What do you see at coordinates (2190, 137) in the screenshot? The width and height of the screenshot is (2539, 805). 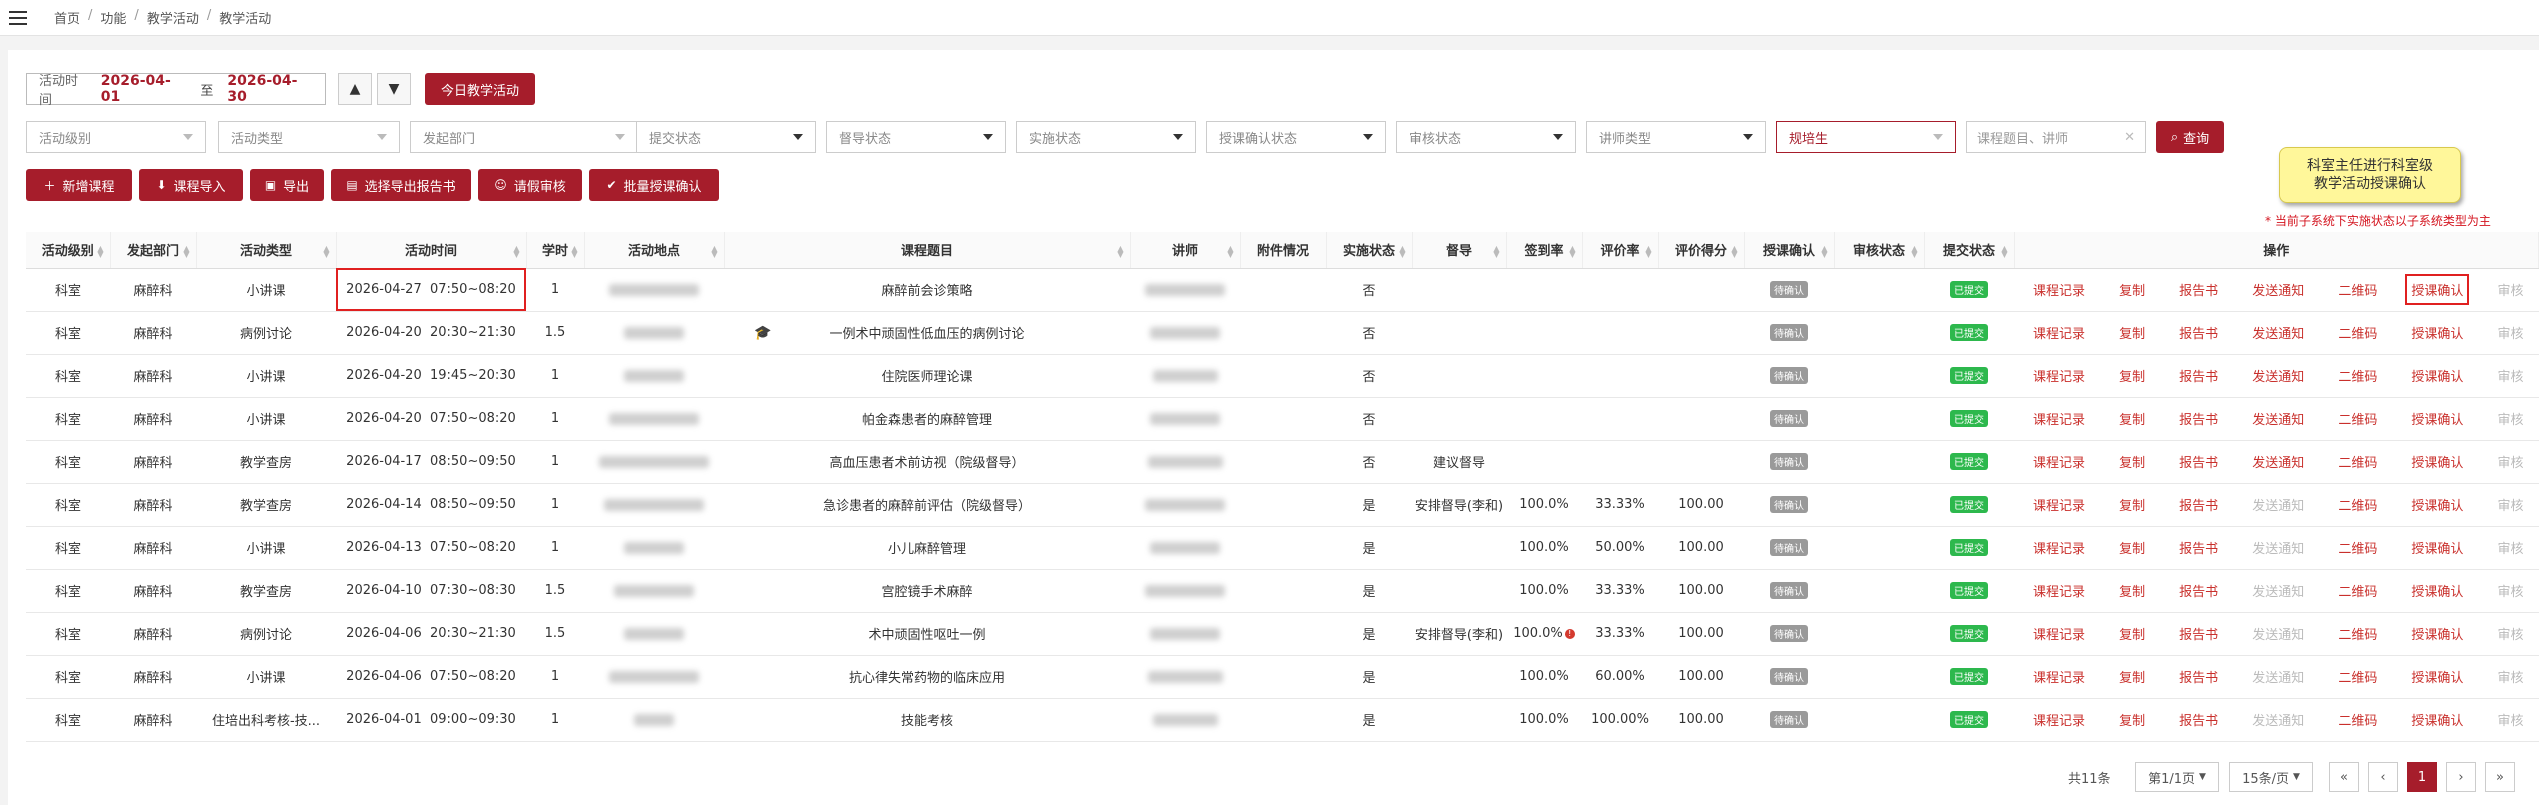 I see `query-button: ⌕ 查询` at bounding box center [2190, 137].